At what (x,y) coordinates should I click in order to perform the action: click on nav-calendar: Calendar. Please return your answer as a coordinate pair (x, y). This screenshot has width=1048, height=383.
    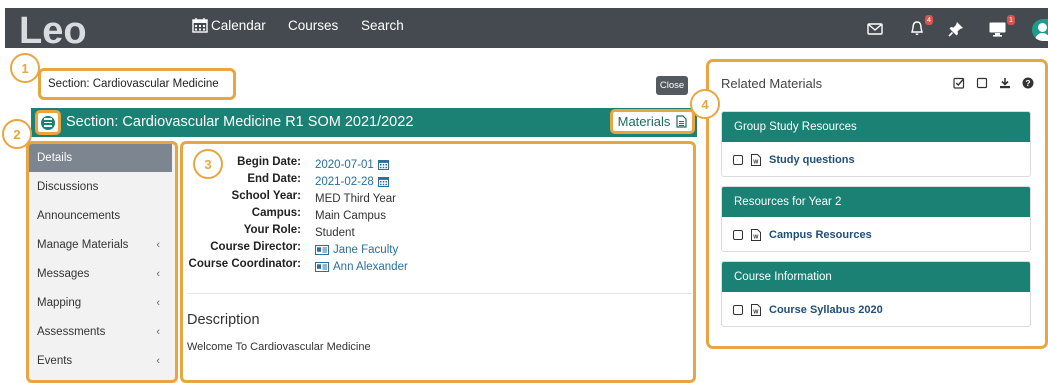
    Looking at the image, I should click on (229, 25).